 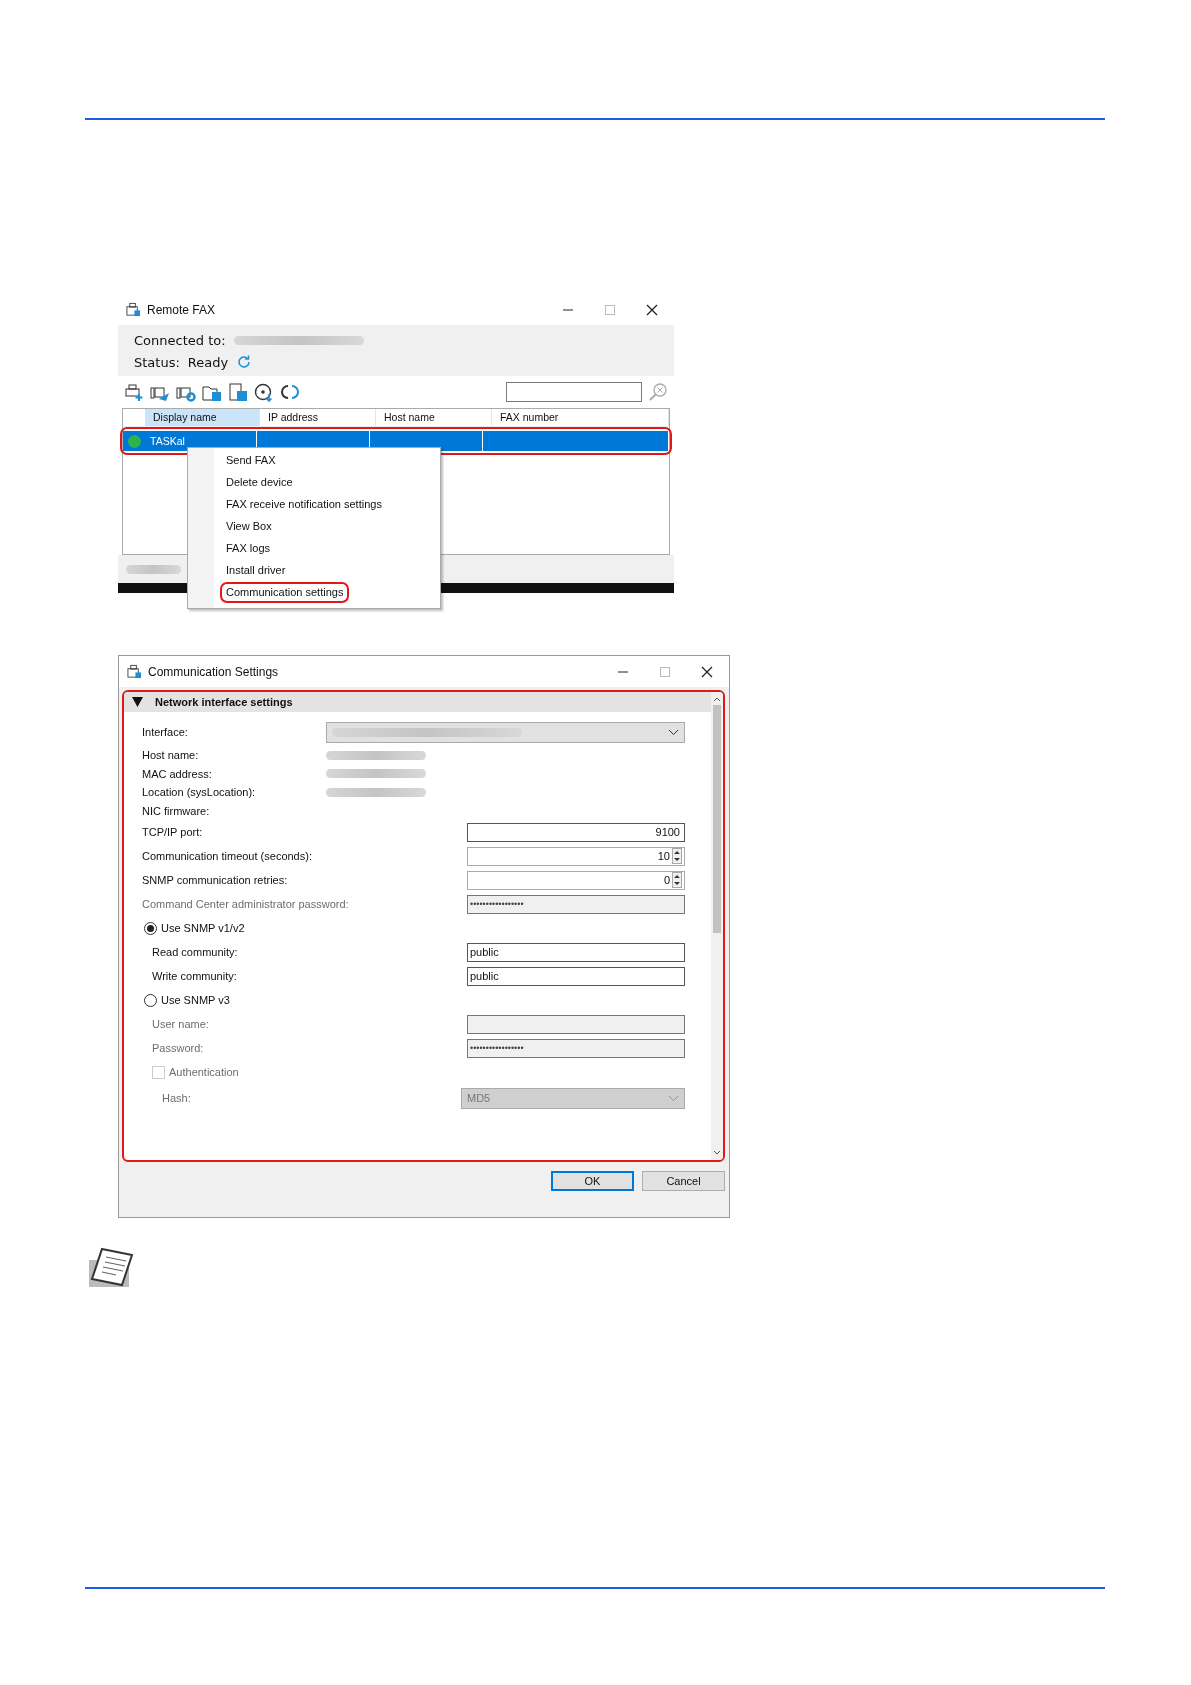 I want to click on status-label: Status:, so click(x=157, y=362).